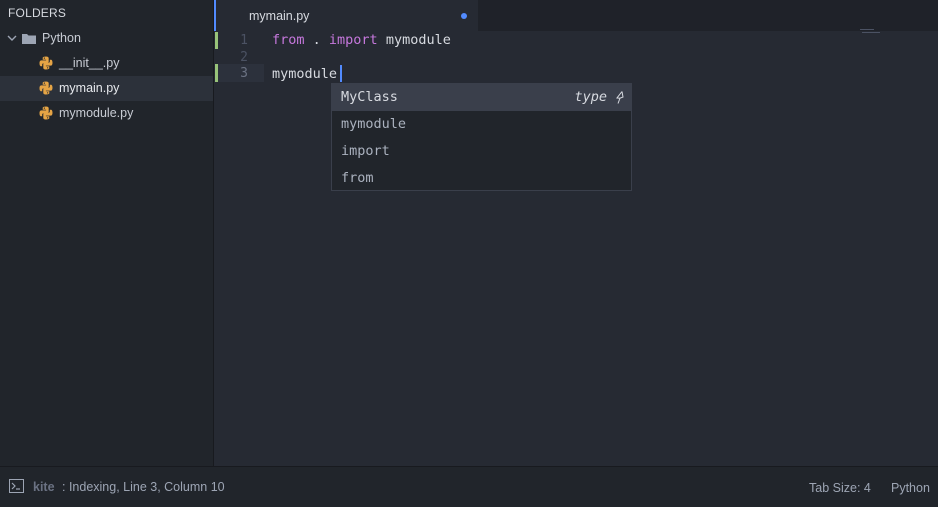  What do you see at coordinates (279, 16) in the screenshot?
I see `tab-title: mymain.py` at bounding box center [279, 16].